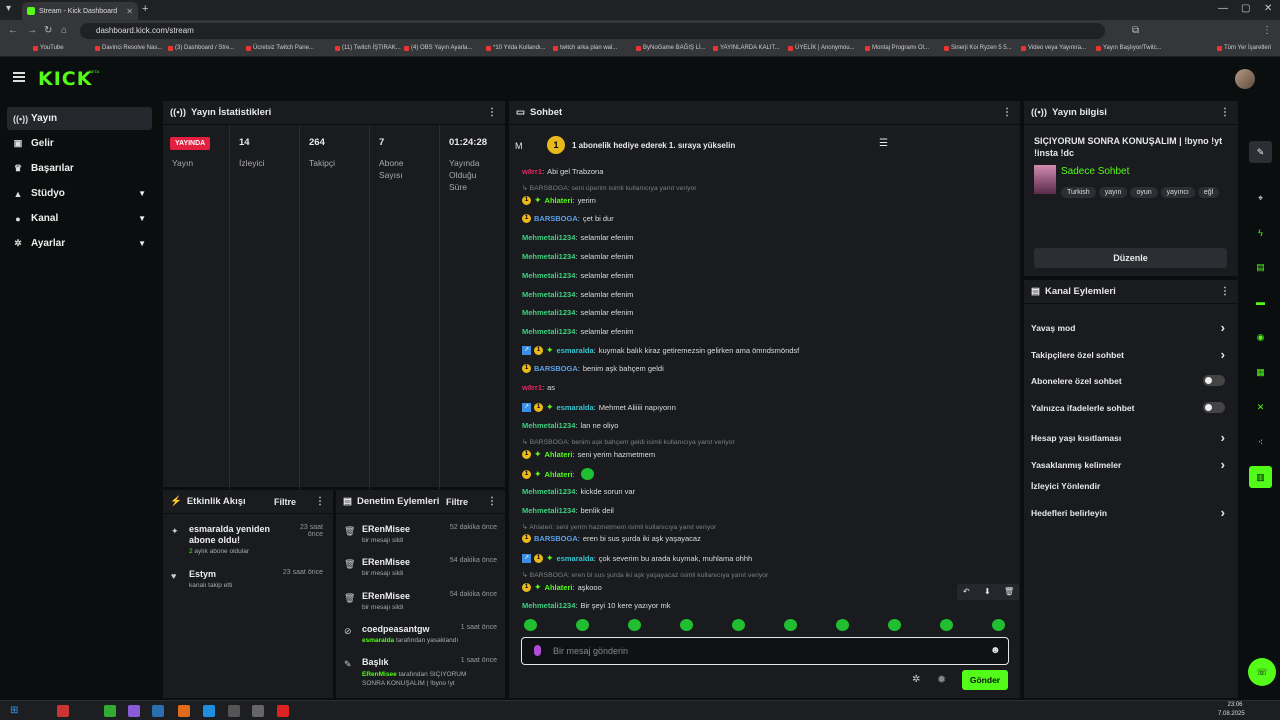  Describe the element at coordinates (1260, 477) in the screenshot. I see `stats-icon: ▥` at that location.